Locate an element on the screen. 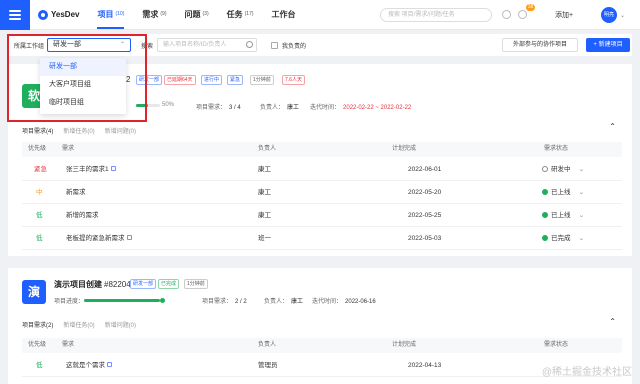 This screenshot has height=384, width=640. progress-label: 项目进度： is located at coordinates (69, 302).